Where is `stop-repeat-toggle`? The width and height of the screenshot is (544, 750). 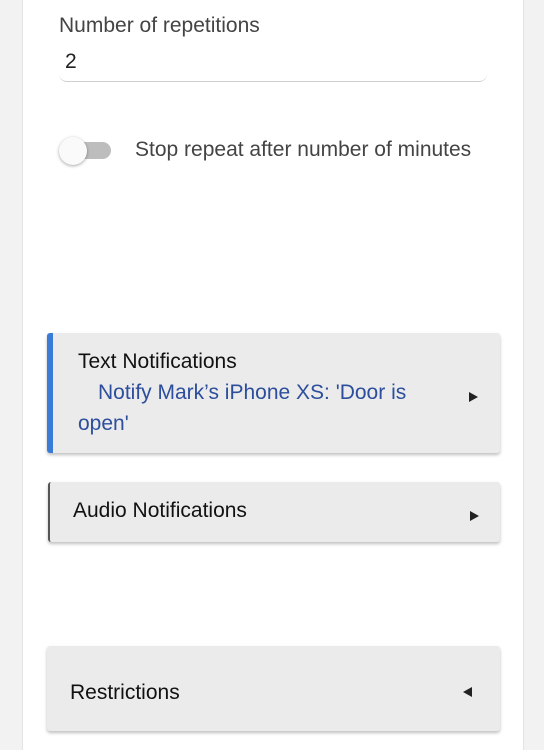
stop-repeat-toggle is located at coordinates (86, 151).